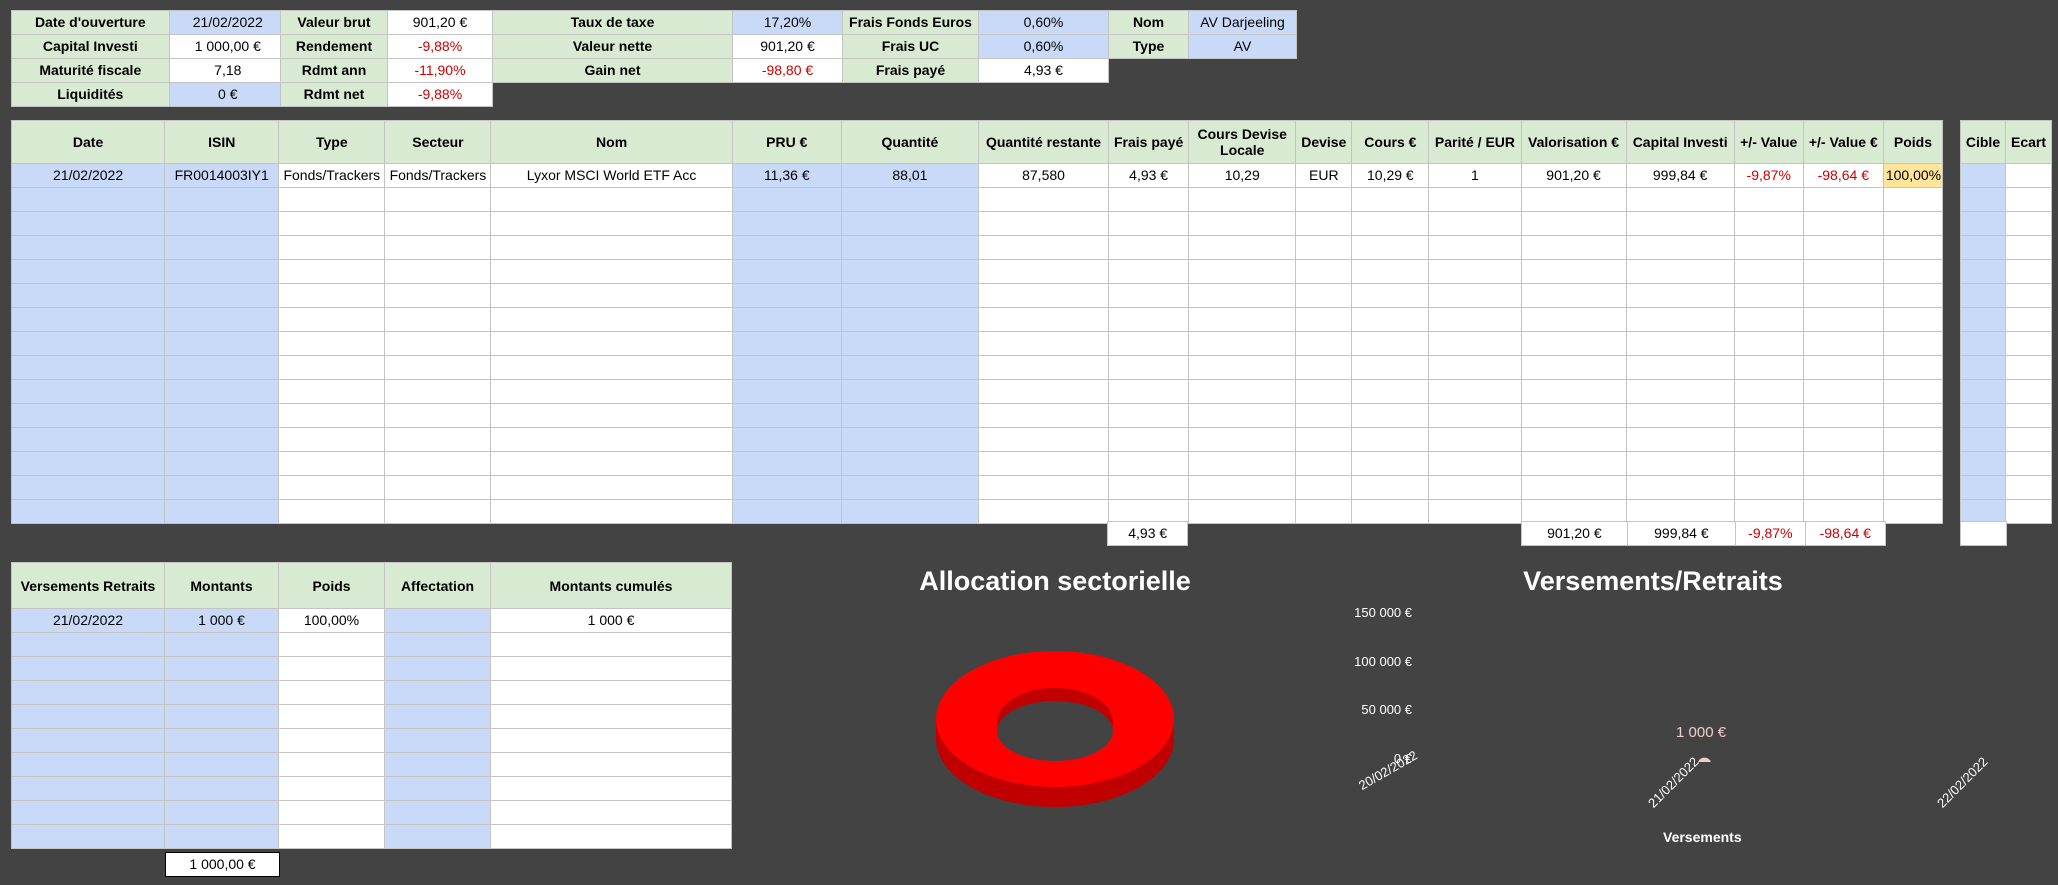  What do you see at coordinates (88, 175) in the screenshot?
I see `cell-date: 21/02/2022` at bounding box center [88, 175].